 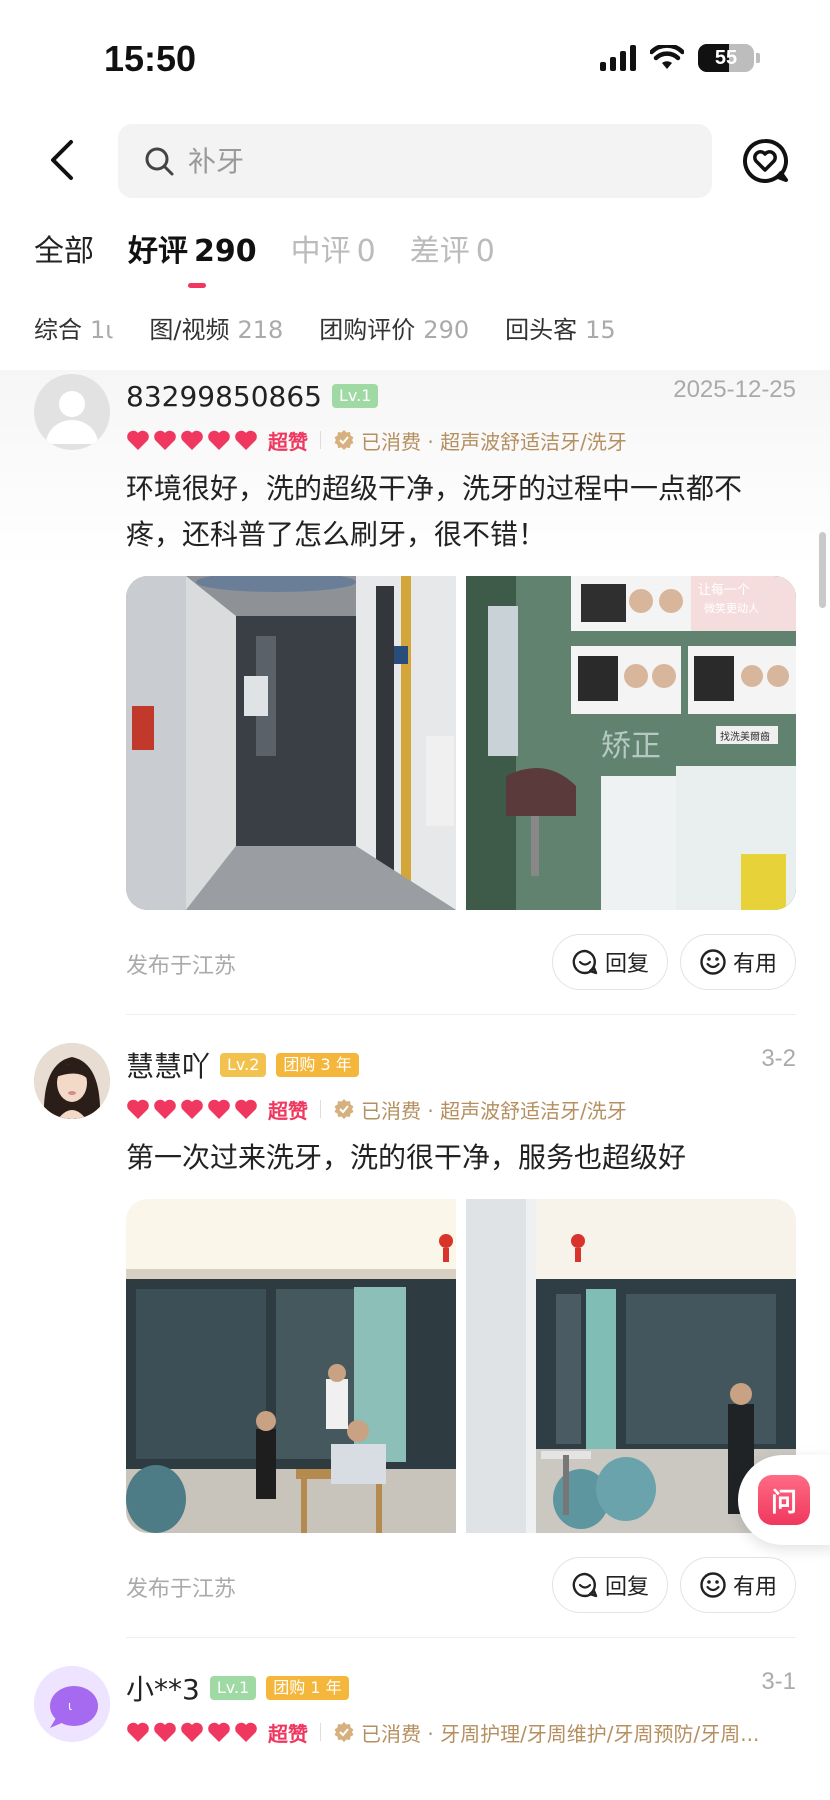 What do you see at coordinates (461, 1366) in the screenshot?
I see `review-photos` at bounding box center [461, 1366].